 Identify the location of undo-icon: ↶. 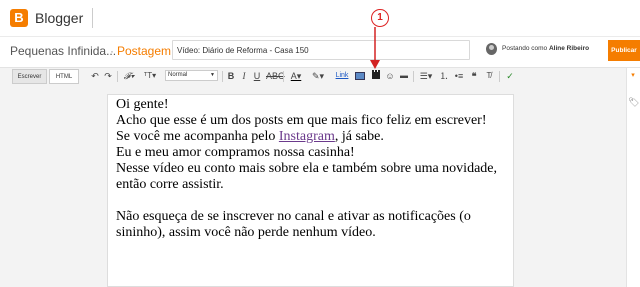
(95, 76).